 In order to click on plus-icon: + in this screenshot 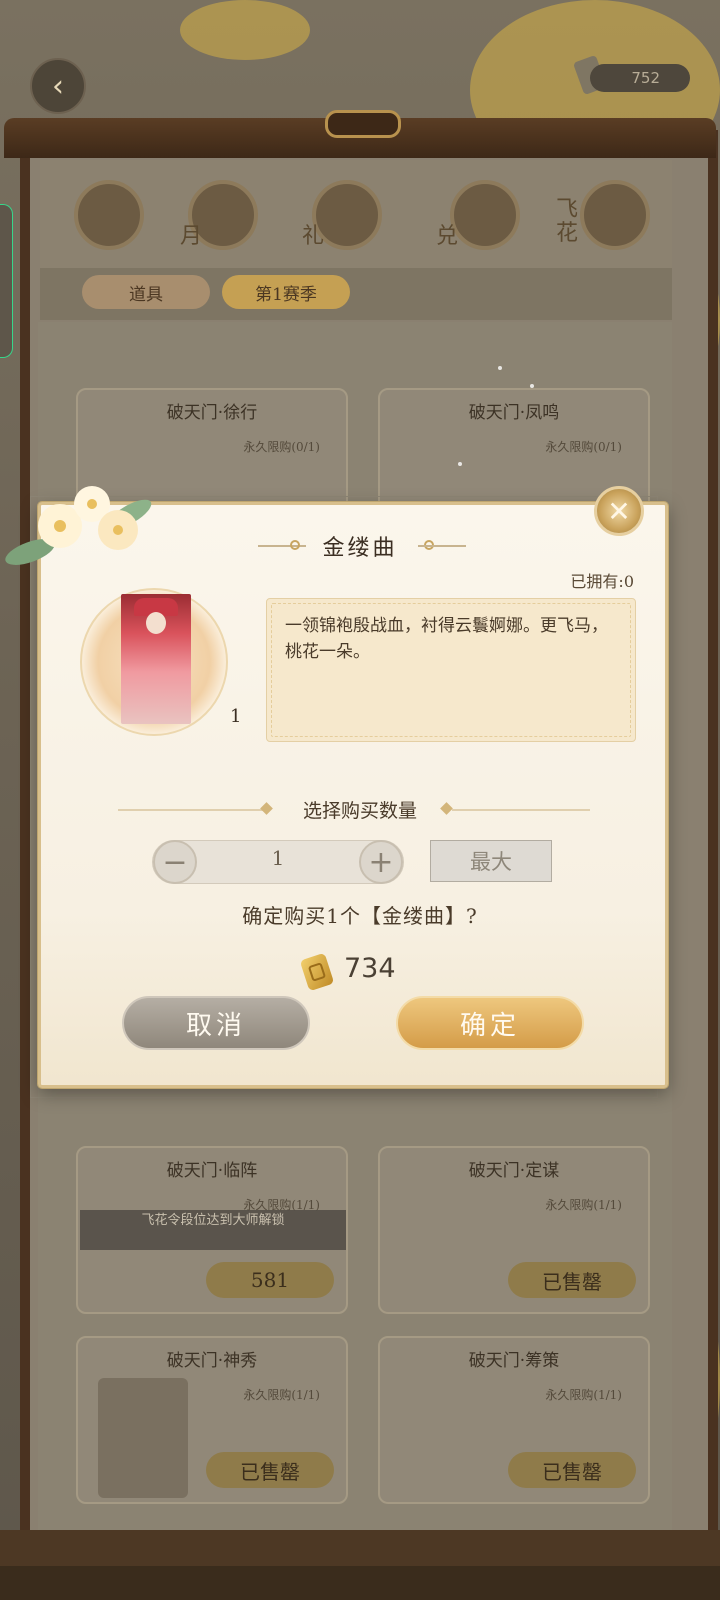, I will do `click(381, 862)`.